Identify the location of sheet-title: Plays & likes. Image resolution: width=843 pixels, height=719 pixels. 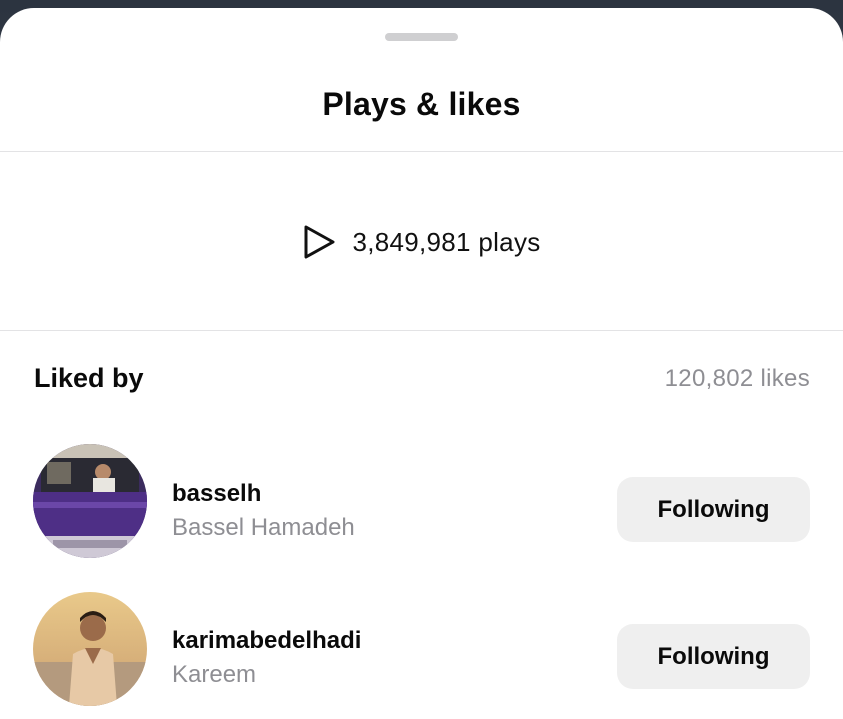
(421, 104).